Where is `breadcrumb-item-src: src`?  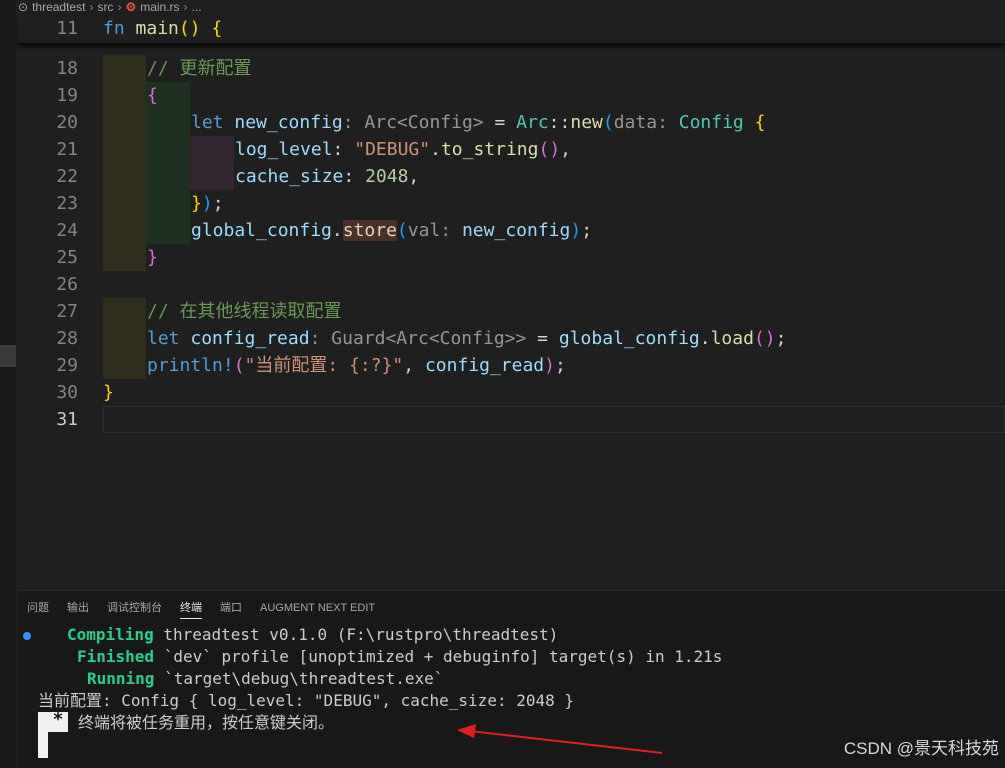
breadcrumb-item-src: src is located at coordinates (105, 7).